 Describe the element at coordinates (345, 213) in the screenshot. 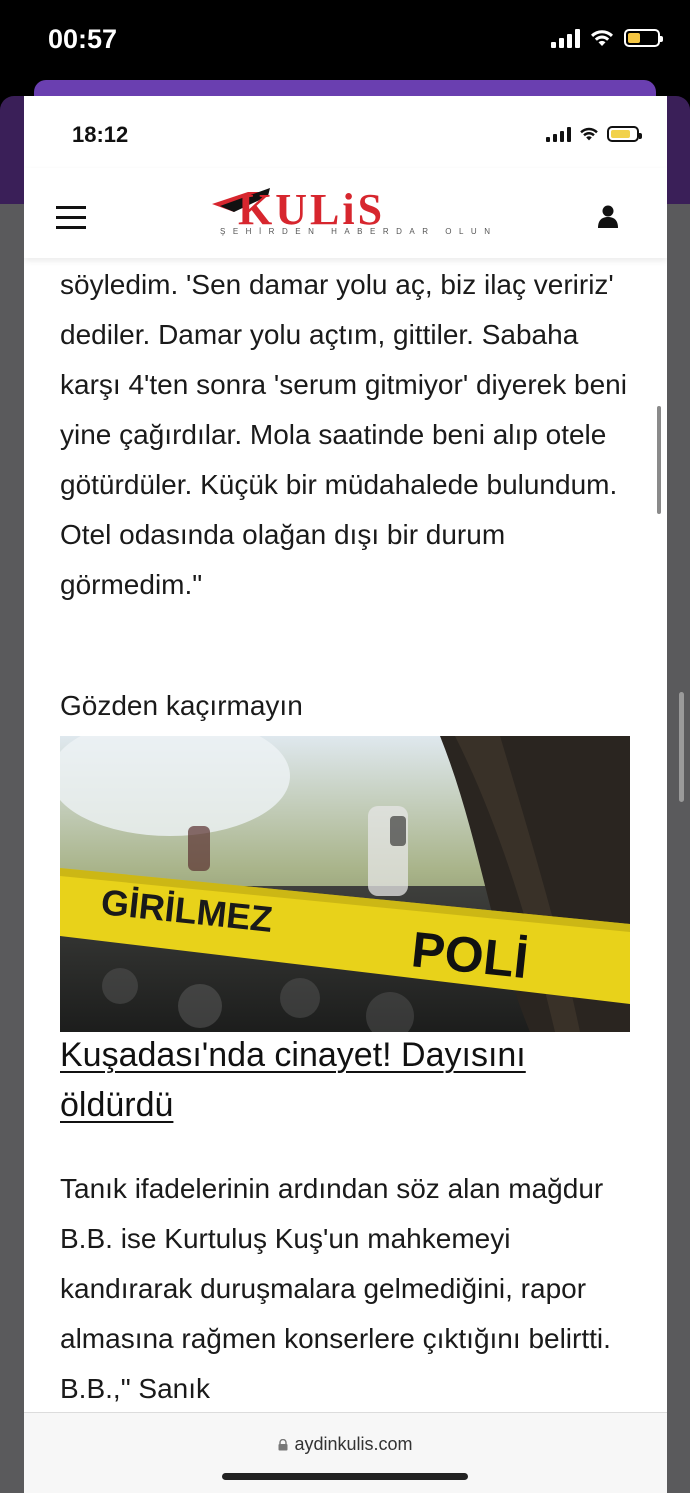

I see `site-header: KULiS ŞEHİRDEN HABERDAR OLUN` at that location.